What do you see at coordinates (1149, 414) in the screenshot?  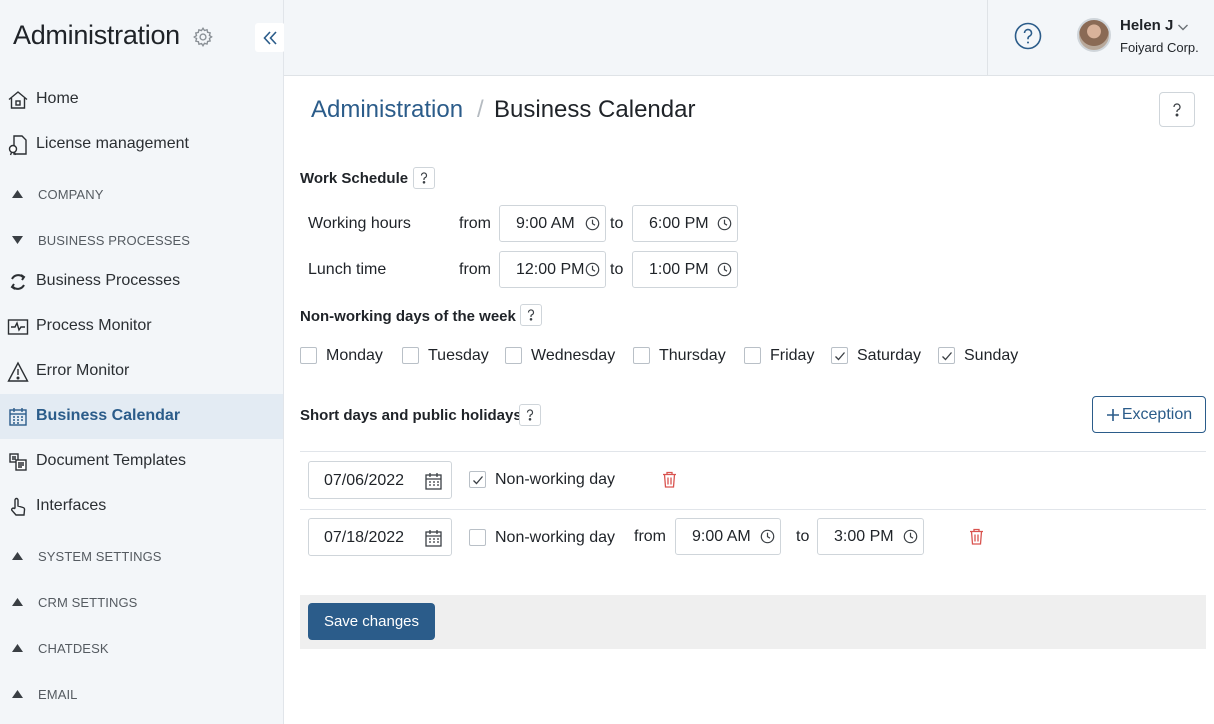 I see `add-exception-button: Exception` at bounding box center [1149, 414].